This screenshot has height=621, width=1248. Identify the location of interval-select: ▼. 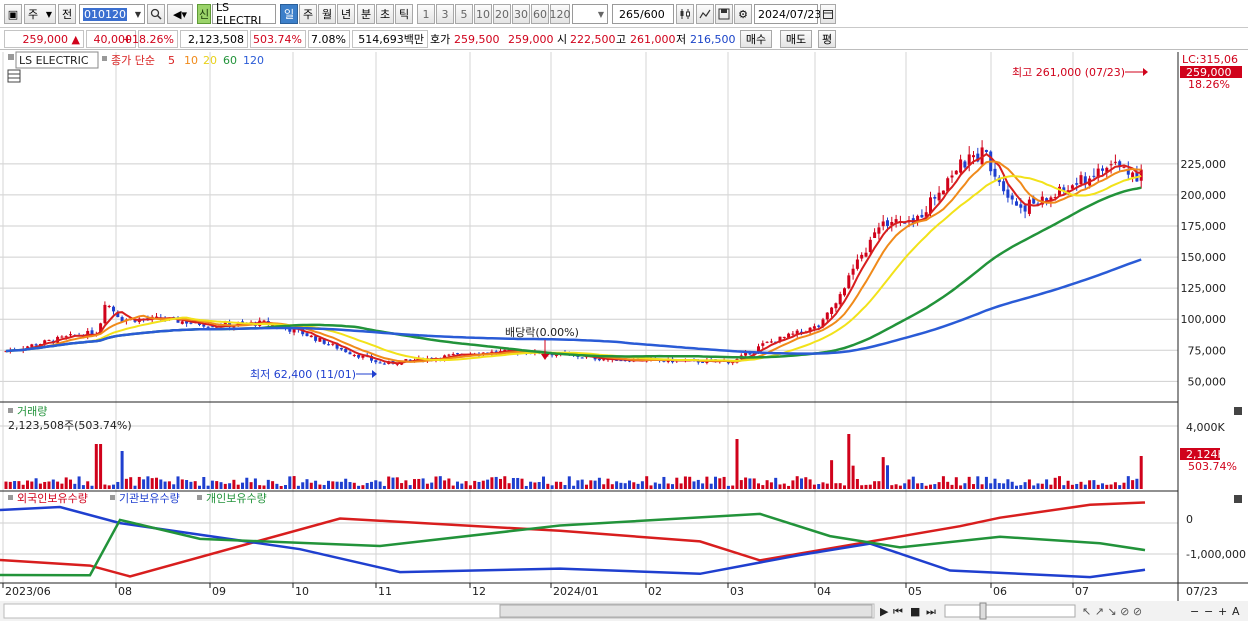
(590, 14).